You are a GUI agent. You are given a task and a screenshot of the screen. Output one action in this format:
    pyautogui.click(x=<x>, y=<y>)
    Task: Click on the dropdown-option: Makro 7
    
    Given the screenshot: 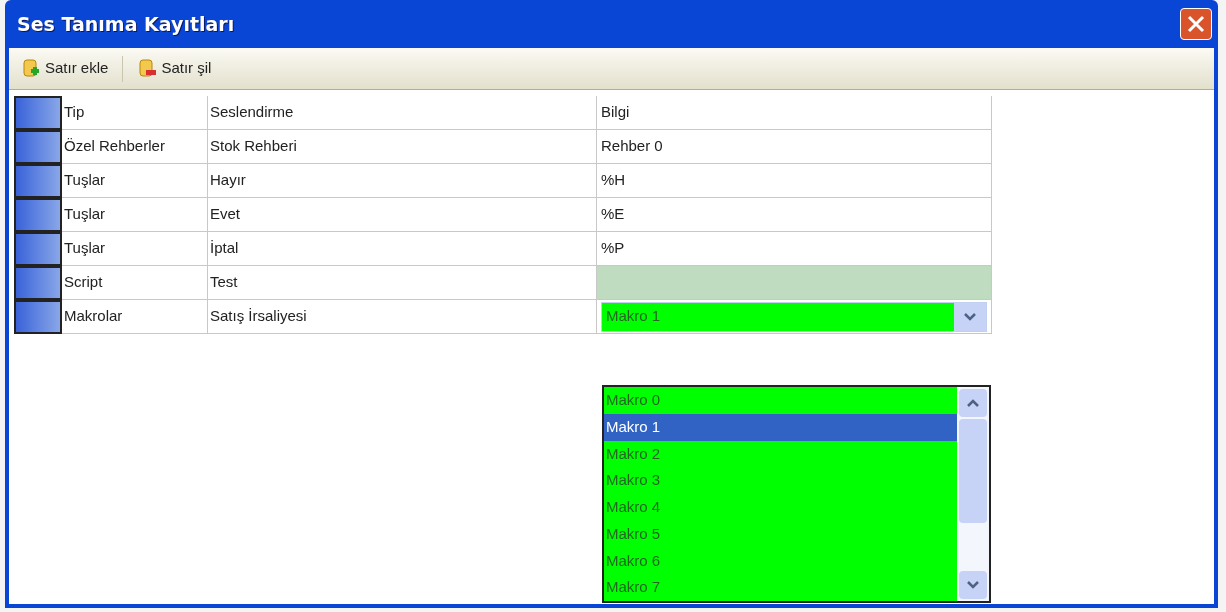 What is the action you would take?
    pyautogui.click(x=780, y=587)
    